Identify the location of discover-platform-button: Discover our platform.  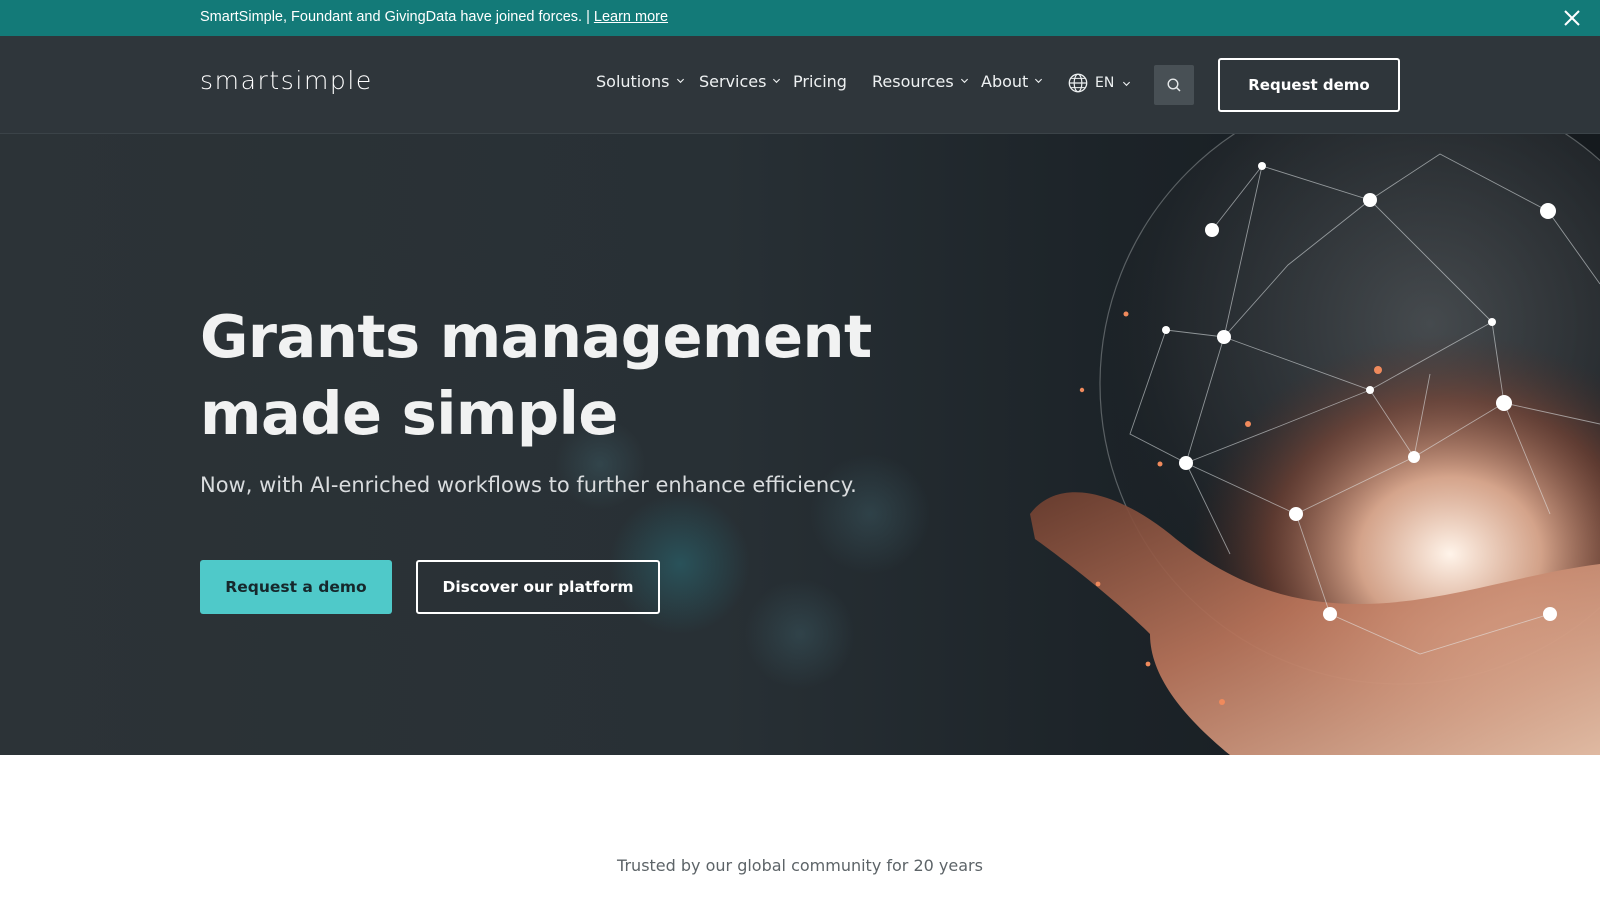
(538, 587).